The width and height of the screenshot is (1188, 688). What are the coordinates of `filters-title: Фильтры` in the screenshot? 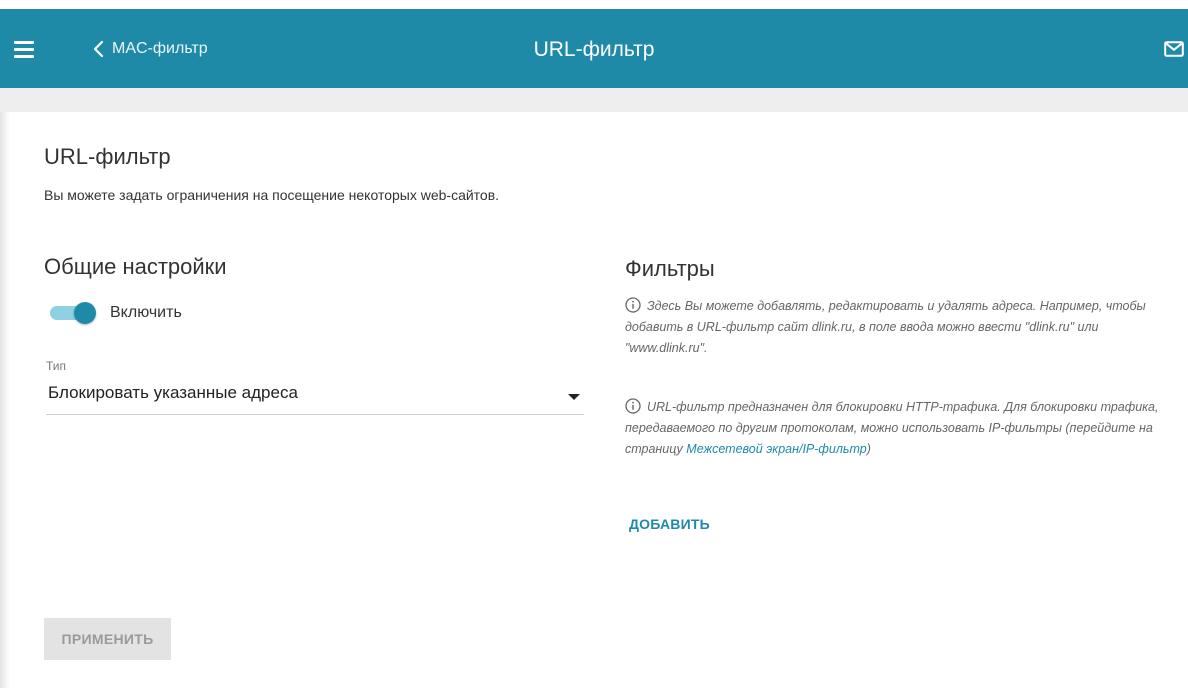 It's located at (670, 268).